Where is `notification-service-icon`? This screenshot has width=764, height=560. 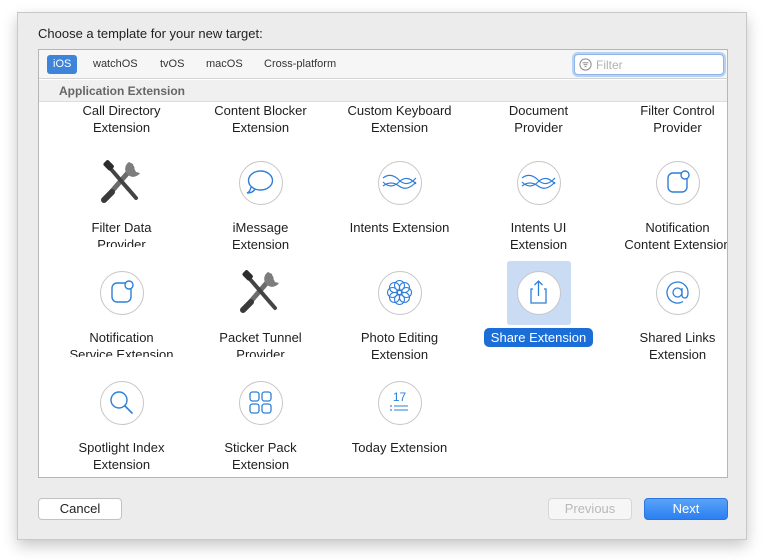
notification-service-icon is located at coordinates (122, 291).